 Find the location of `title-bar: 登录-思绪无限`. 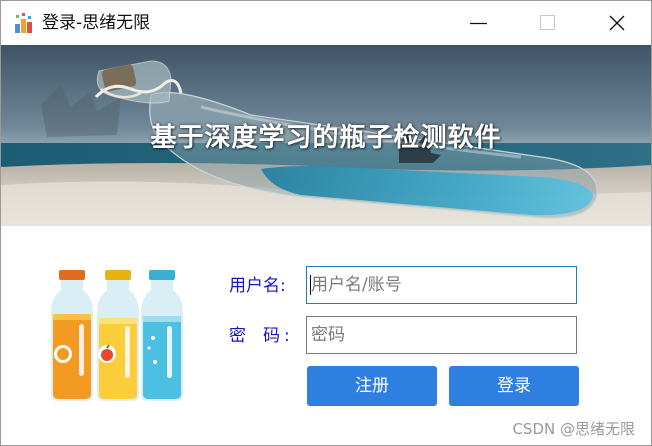

title-bar: 登录-思绪无限 is located at coordinates (326, 23).